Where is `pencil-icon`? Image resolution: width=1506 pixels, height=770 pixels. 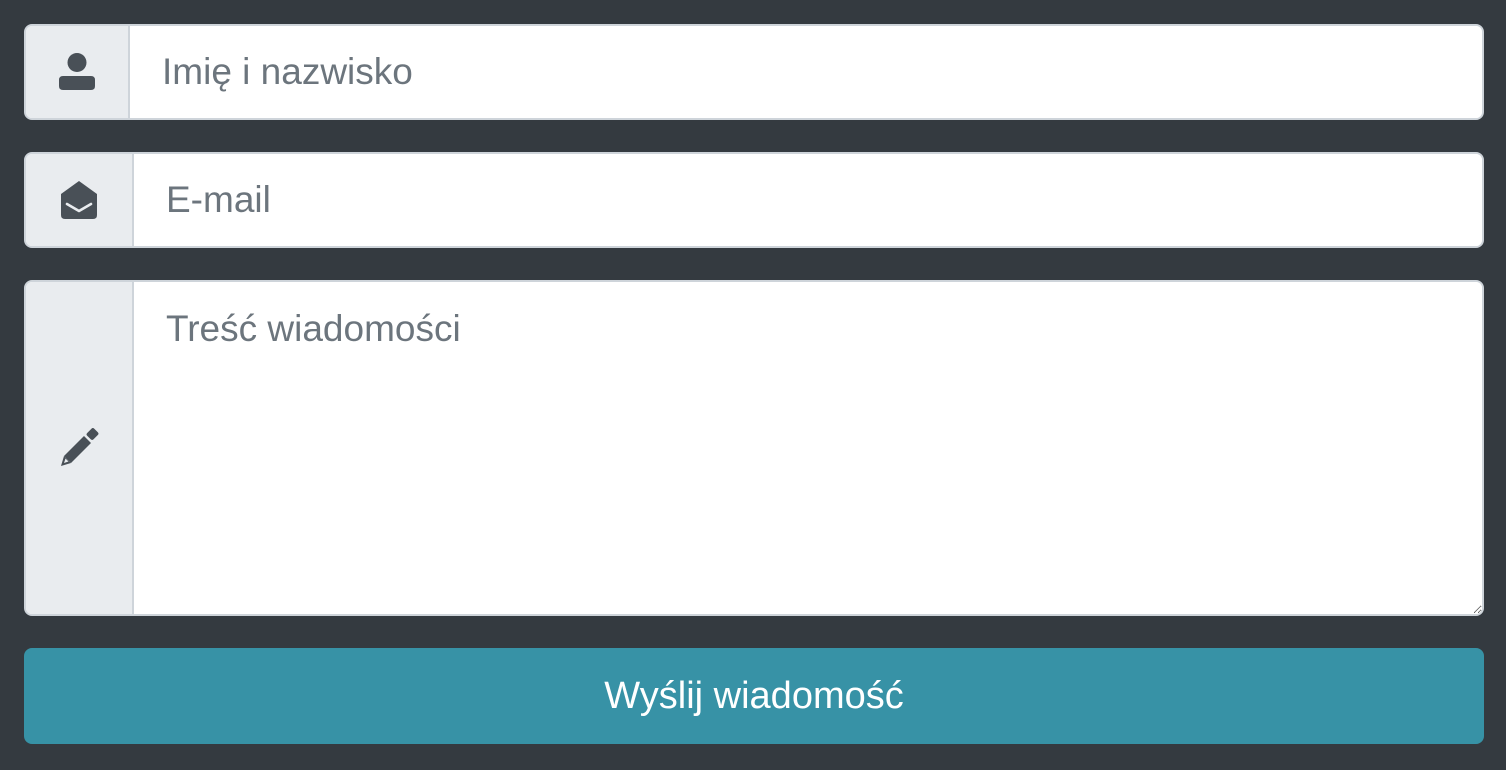
pencil-icon is located at coordinates (79, 448).